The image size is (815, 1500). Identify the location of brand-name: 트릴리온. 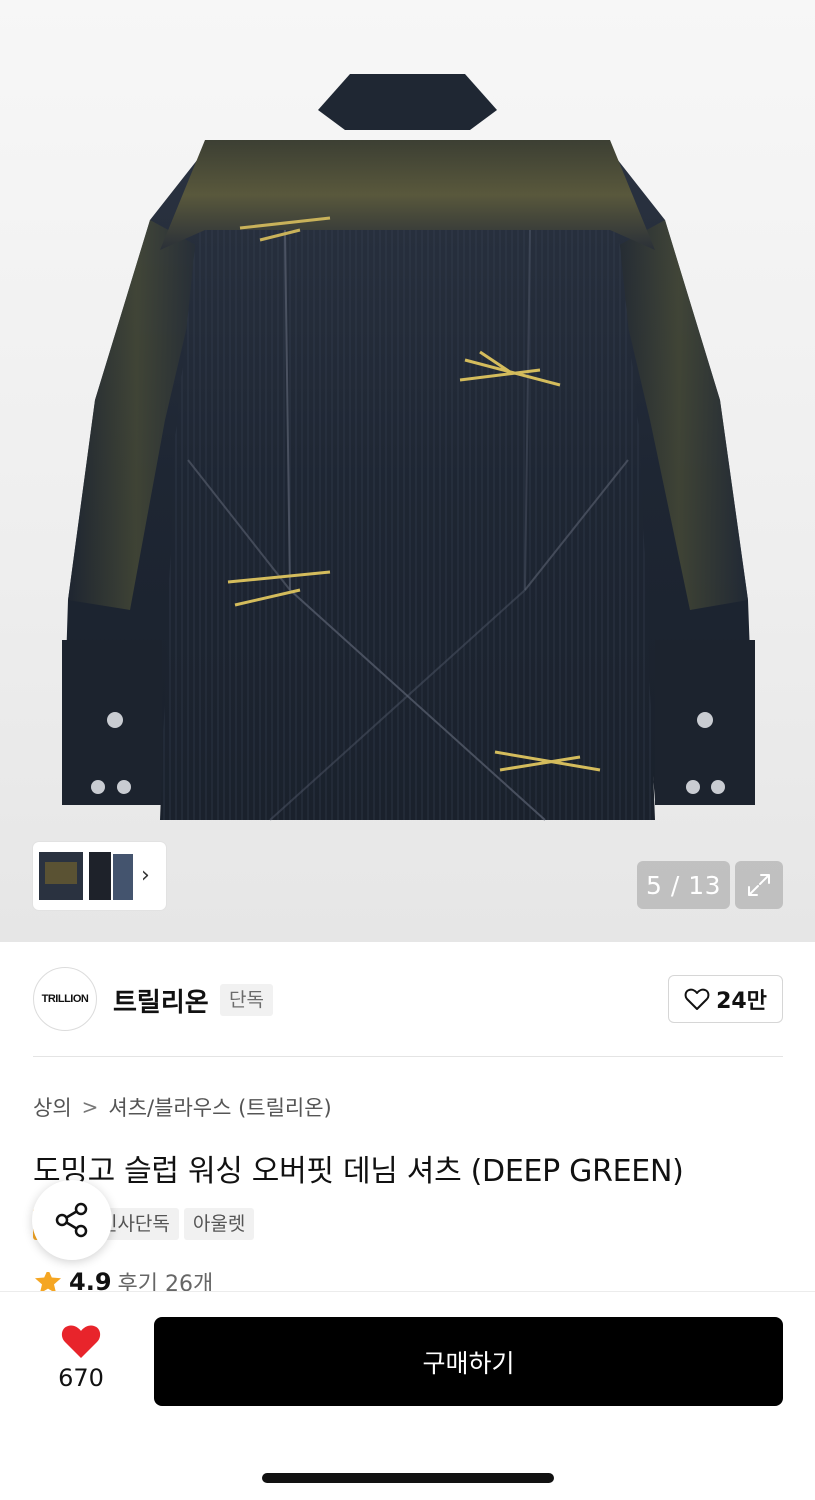
(161, 1000).